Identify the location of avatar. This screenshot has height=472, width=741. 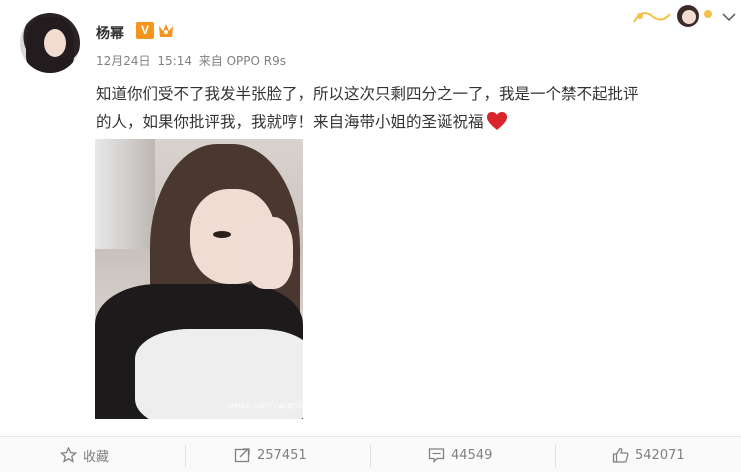
(50, 43).